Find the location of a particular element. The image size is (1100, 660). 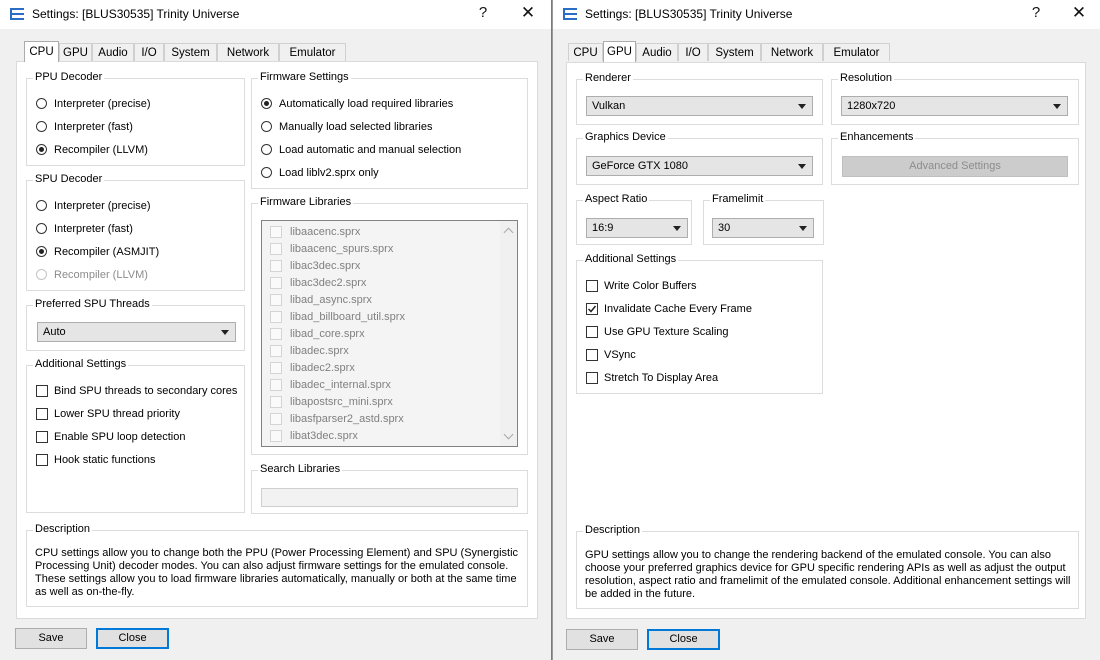

description-line: as well as on-the-fly. is located at coordinates (85, 592).